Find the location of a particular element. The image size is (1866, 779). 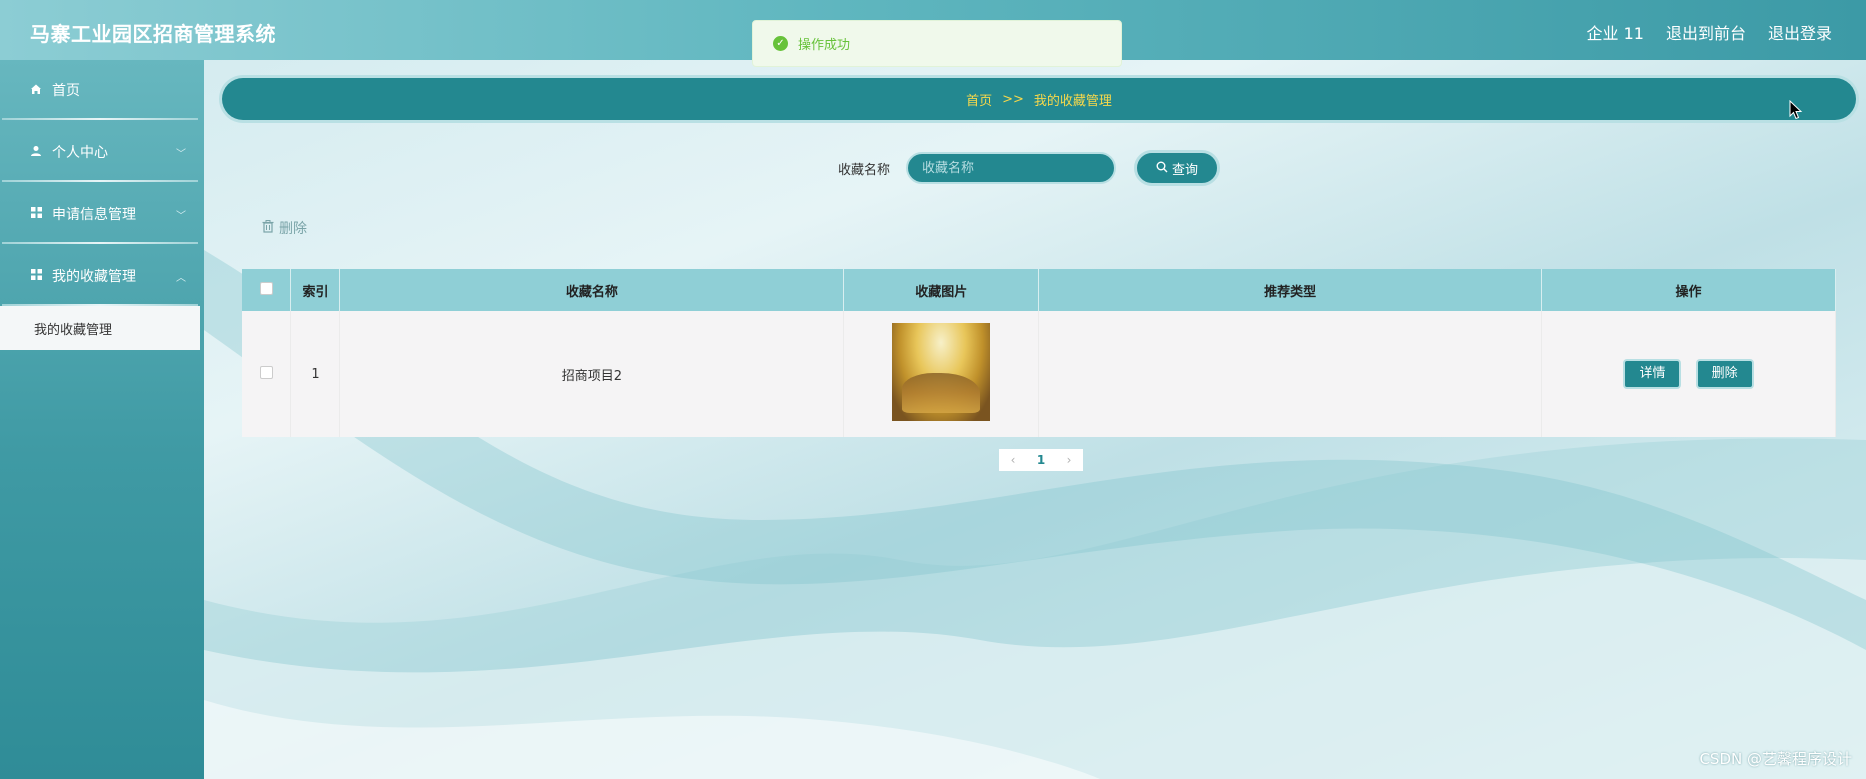

sidebar-item-label: 首页 is located at coordinates (66, 91).